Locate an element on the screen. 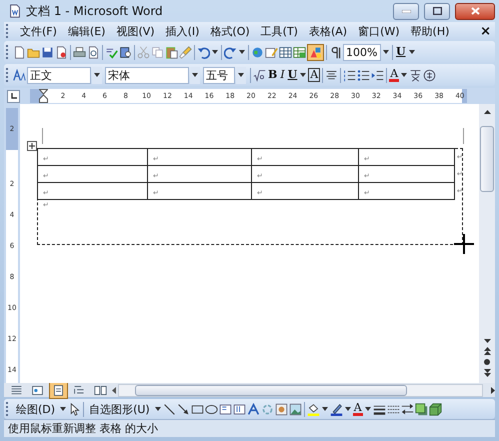  save-icon is located at coordinates (47, 52).